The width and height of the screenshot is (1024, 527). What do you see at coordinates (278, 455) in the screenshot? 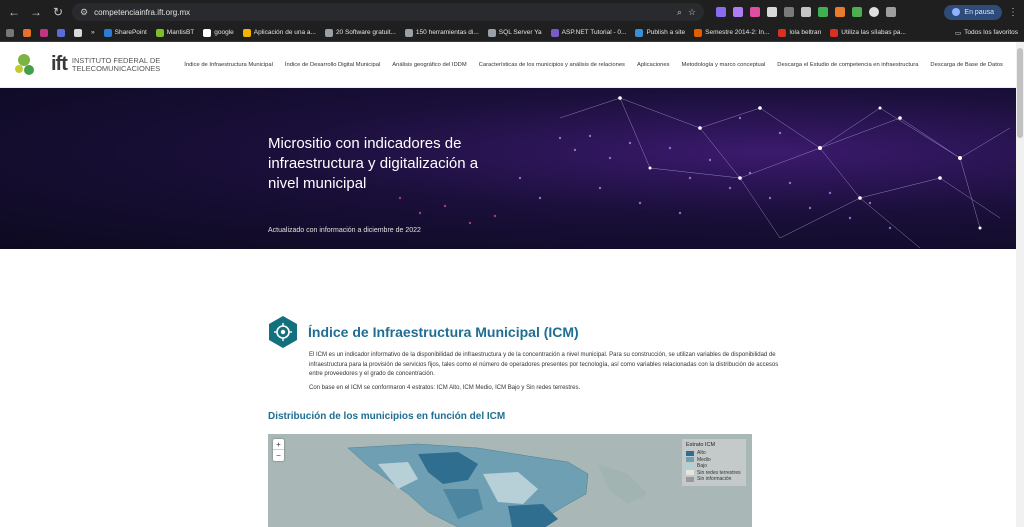
I see `zoom-out-button: −` at bounding box center [278, 455].